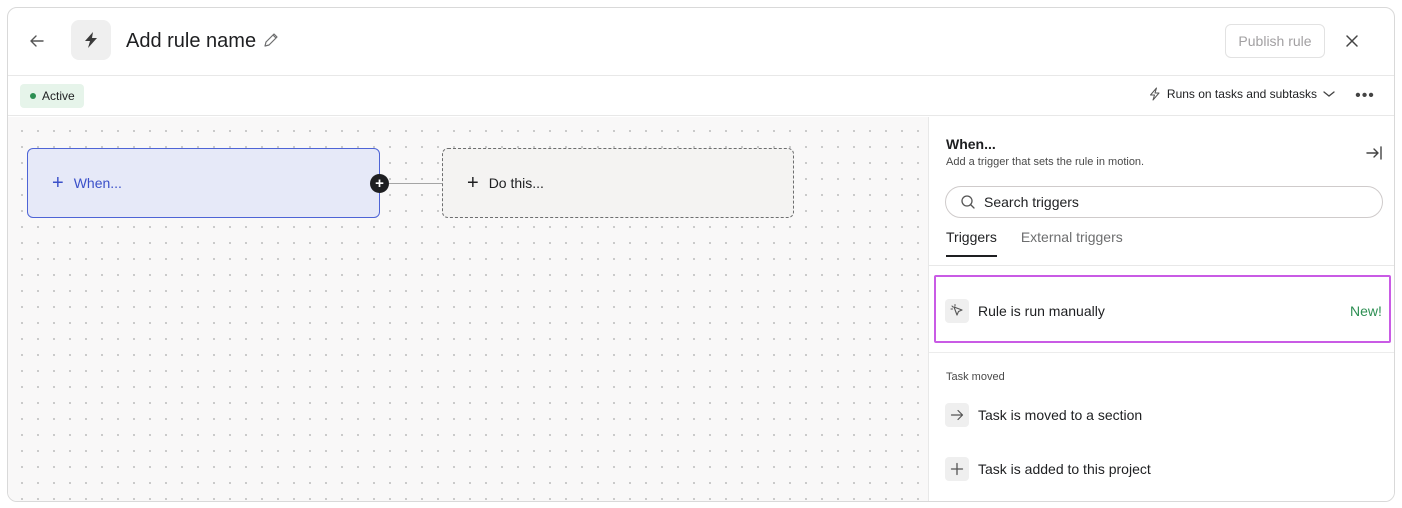 The width and height of the screenshot is (1402, 508). I want to click on rule-title: Add rule name, so click(191, 41).